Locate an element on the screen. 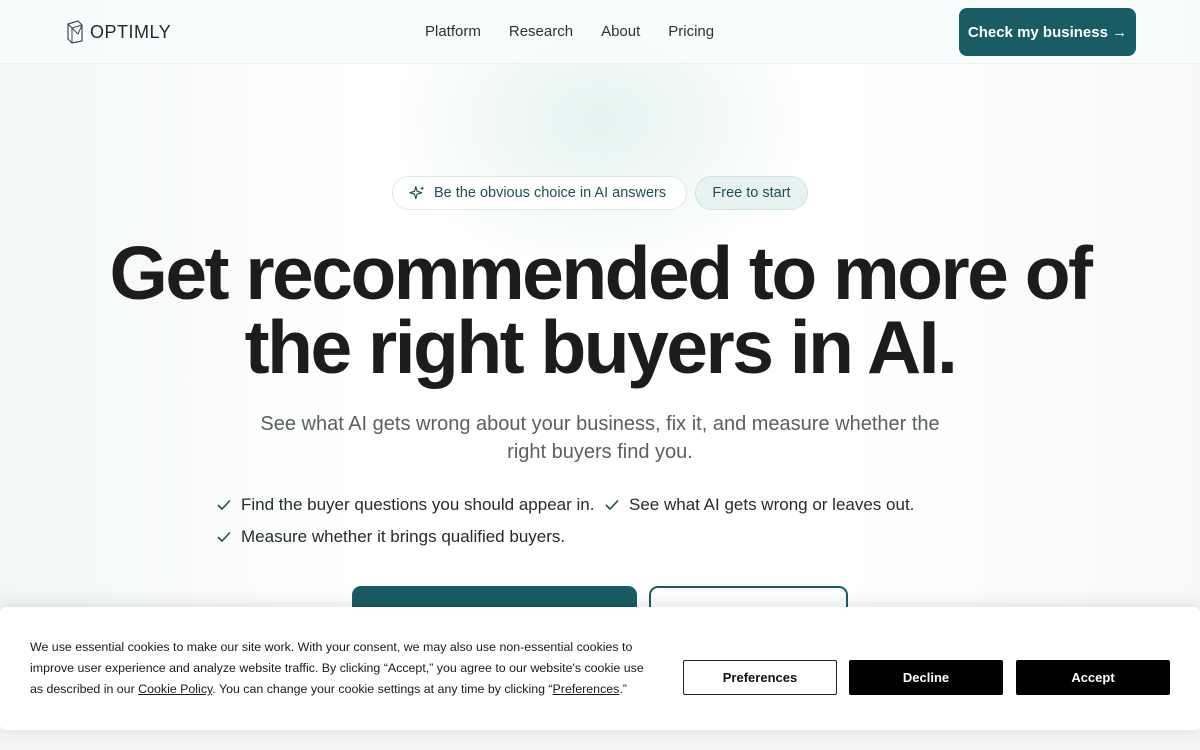  logo-icon is located at coordinates (75, 32).